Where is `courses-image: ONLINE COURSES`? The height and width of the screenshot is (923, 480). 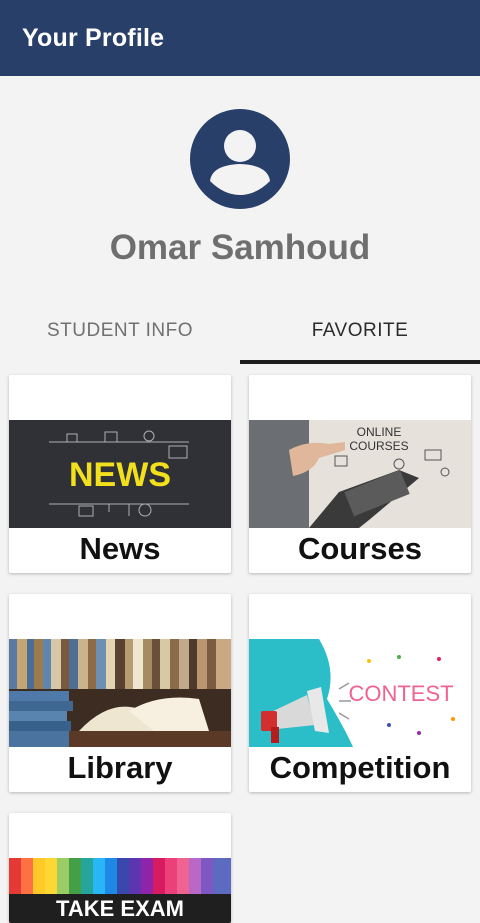 courses-image: ONLINE COURSES is located at coordinates (360, 474).